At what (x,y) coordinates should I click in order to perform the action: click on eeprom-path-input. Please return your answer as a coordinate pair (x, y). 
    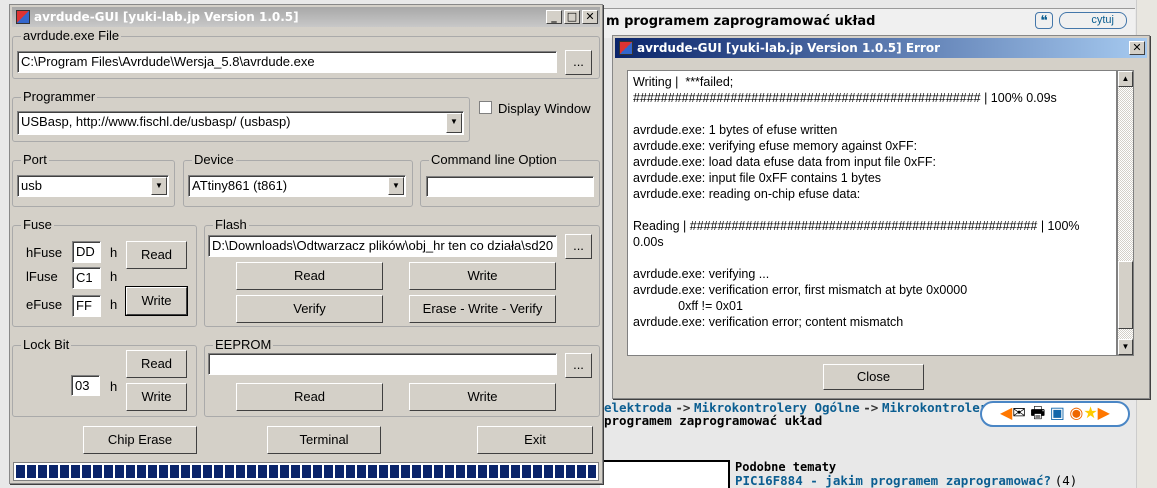
    Looking at the image, I should click on (382, 364).